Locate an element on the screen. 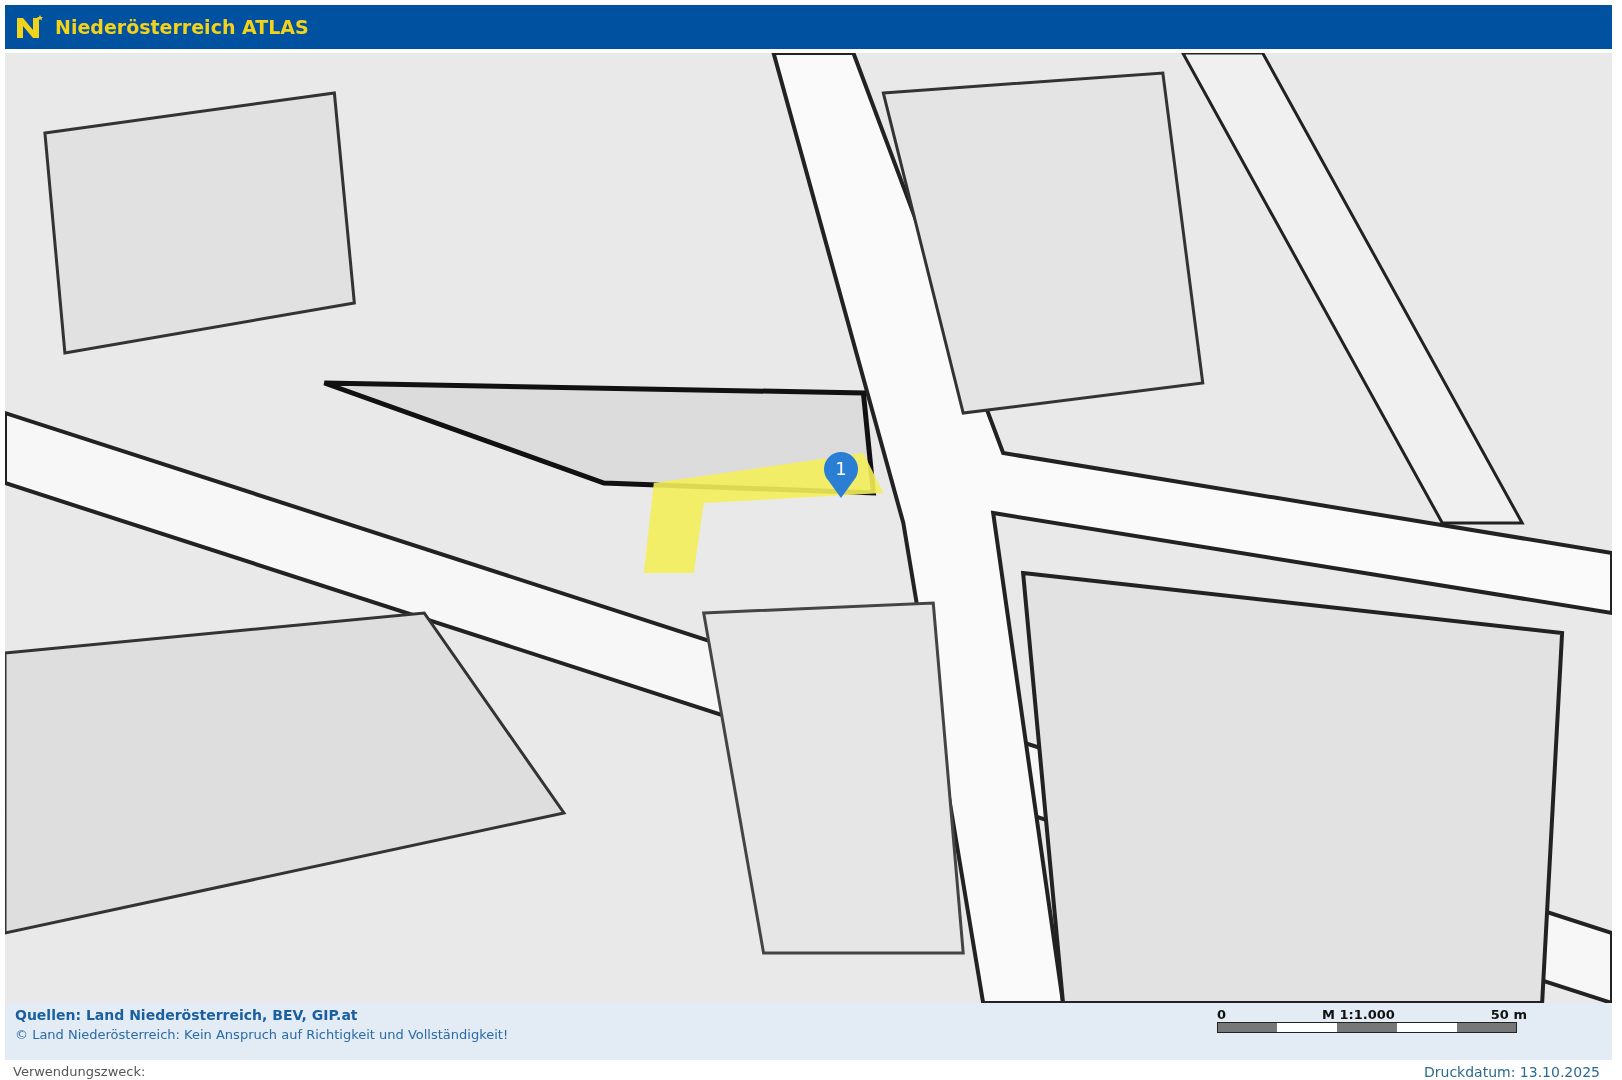 The image size is (1622, 1080). map-marker: 1 is located at coordinates (841, 475).